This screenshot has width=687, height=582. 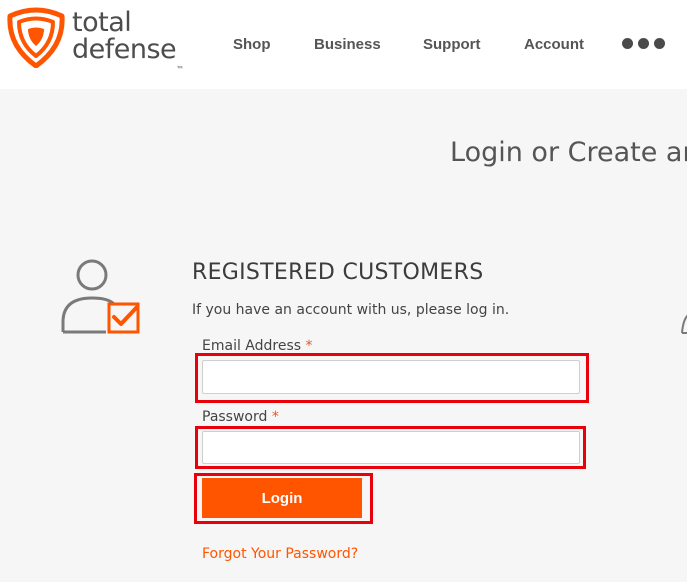 I want to click on logo-wordmark: total defense™, so click(x=128, y=40).